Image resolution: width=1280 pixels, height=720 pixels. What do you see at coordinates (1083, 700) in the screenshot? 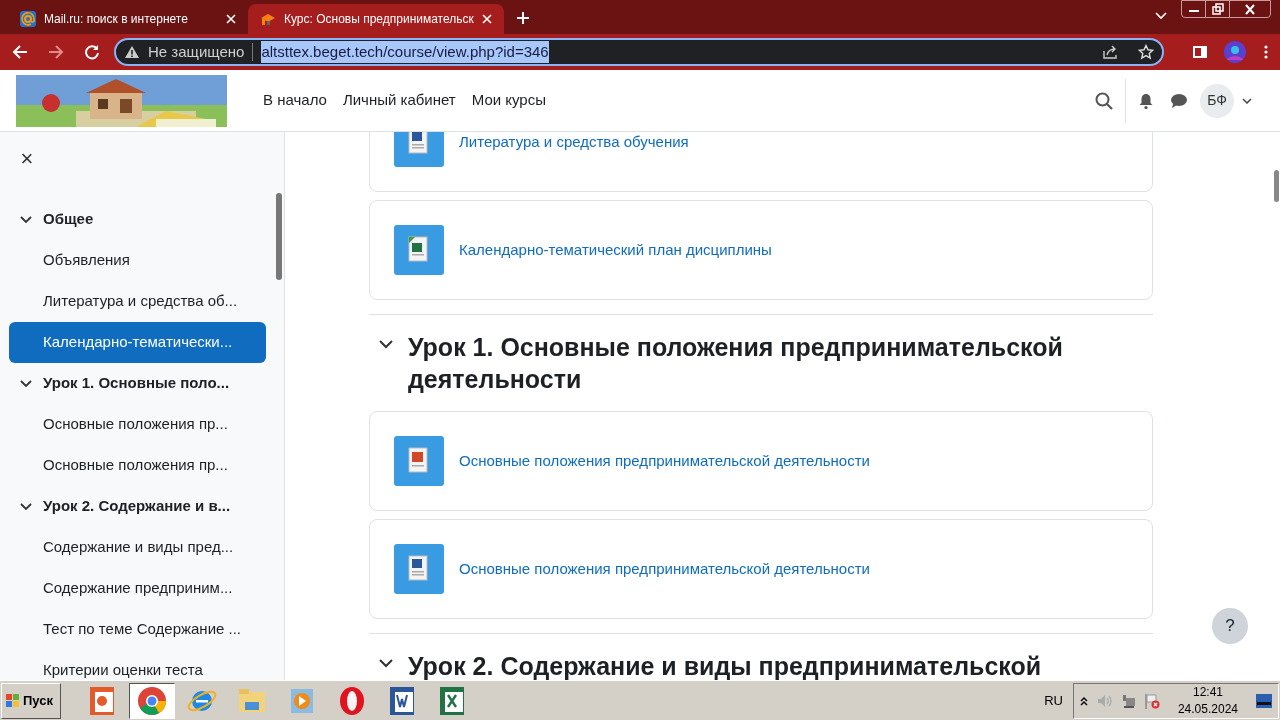
I see `chevron-up-icon` at bounding box center [1083, 700].